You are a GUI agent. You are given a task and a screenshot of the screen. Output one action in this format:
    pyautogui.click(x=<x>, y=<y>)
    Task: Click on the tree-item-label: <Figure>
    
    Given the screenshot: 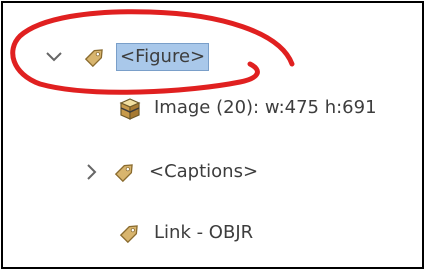 What is the action you would take?
    pyautogui.click(x=163, y=57)
    